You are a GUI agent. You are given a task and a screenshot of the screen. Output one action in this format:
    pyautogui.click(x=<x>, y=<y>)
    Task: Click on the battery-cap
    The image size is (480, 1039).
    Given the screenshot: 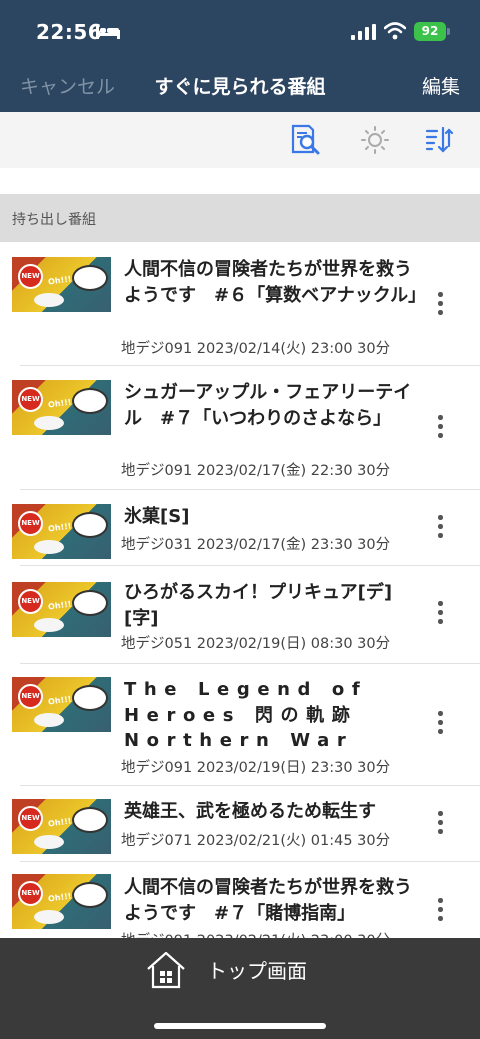 What is the action you would take?
    pyautogui.click(x=448, y=31)
    